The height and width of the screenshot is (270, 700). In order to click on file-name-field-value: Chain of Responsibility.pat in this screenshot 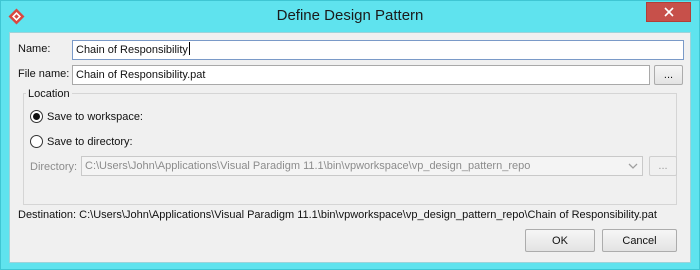, I will do `click(141, 75)`.